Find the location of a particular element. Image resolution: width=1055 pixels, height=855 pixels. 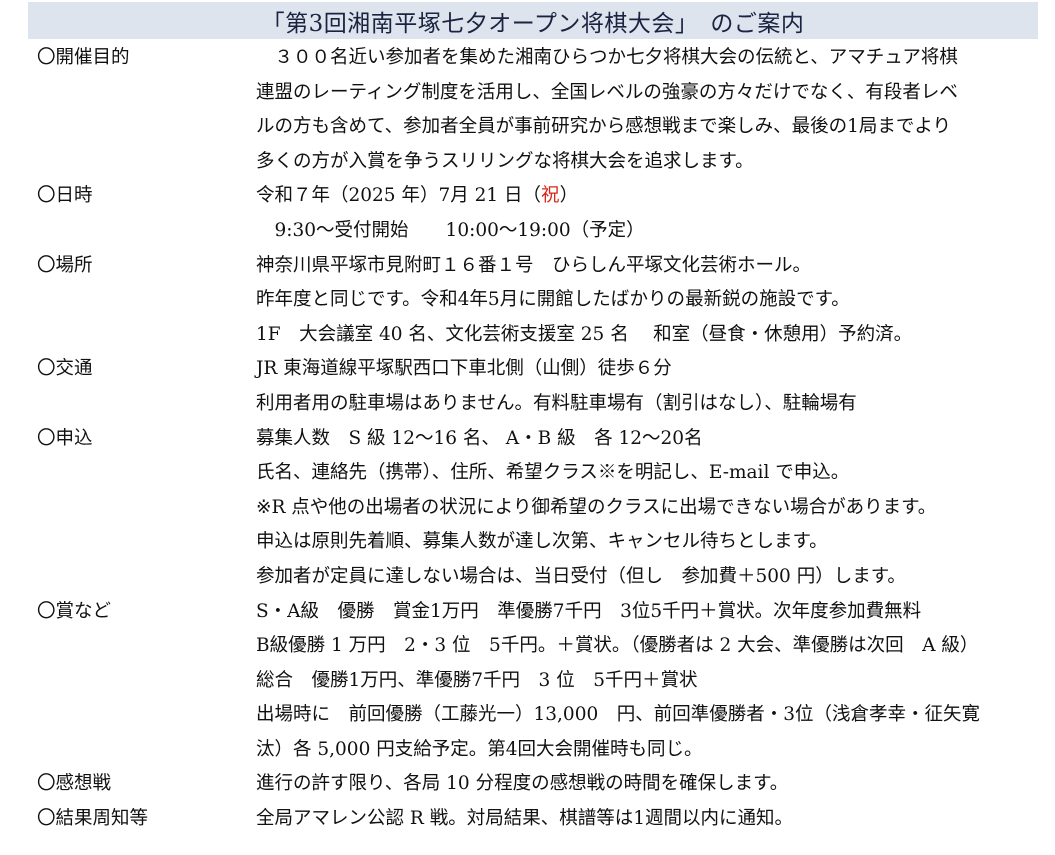

prizes-line: S・A級 優勝 賞金1万円 準優勝7千円 3位5千円＋賞状。次年度参加費無料 is located at coordinates (589, 611).